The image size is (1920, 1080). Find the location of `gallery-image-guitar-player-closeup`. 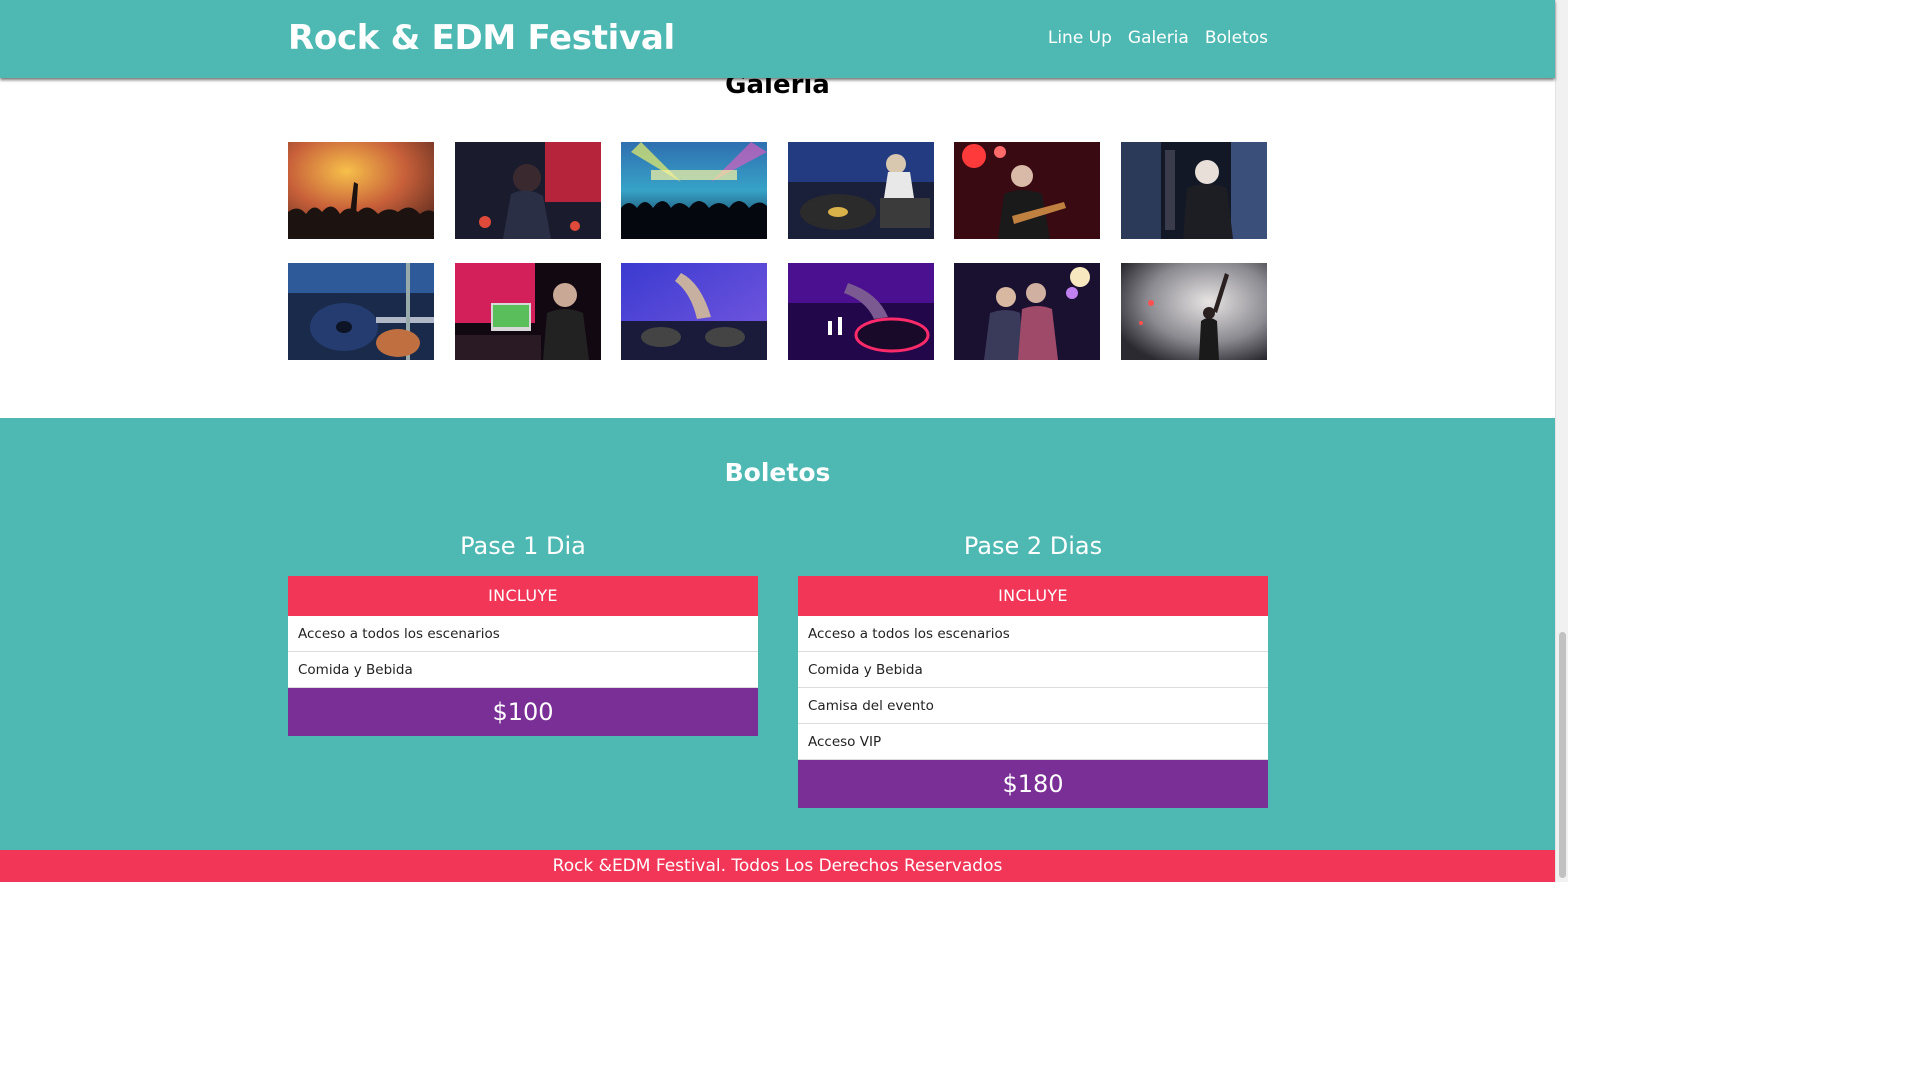

gallery-image-guitar-player-closeup is located at coordinates (361, 311).